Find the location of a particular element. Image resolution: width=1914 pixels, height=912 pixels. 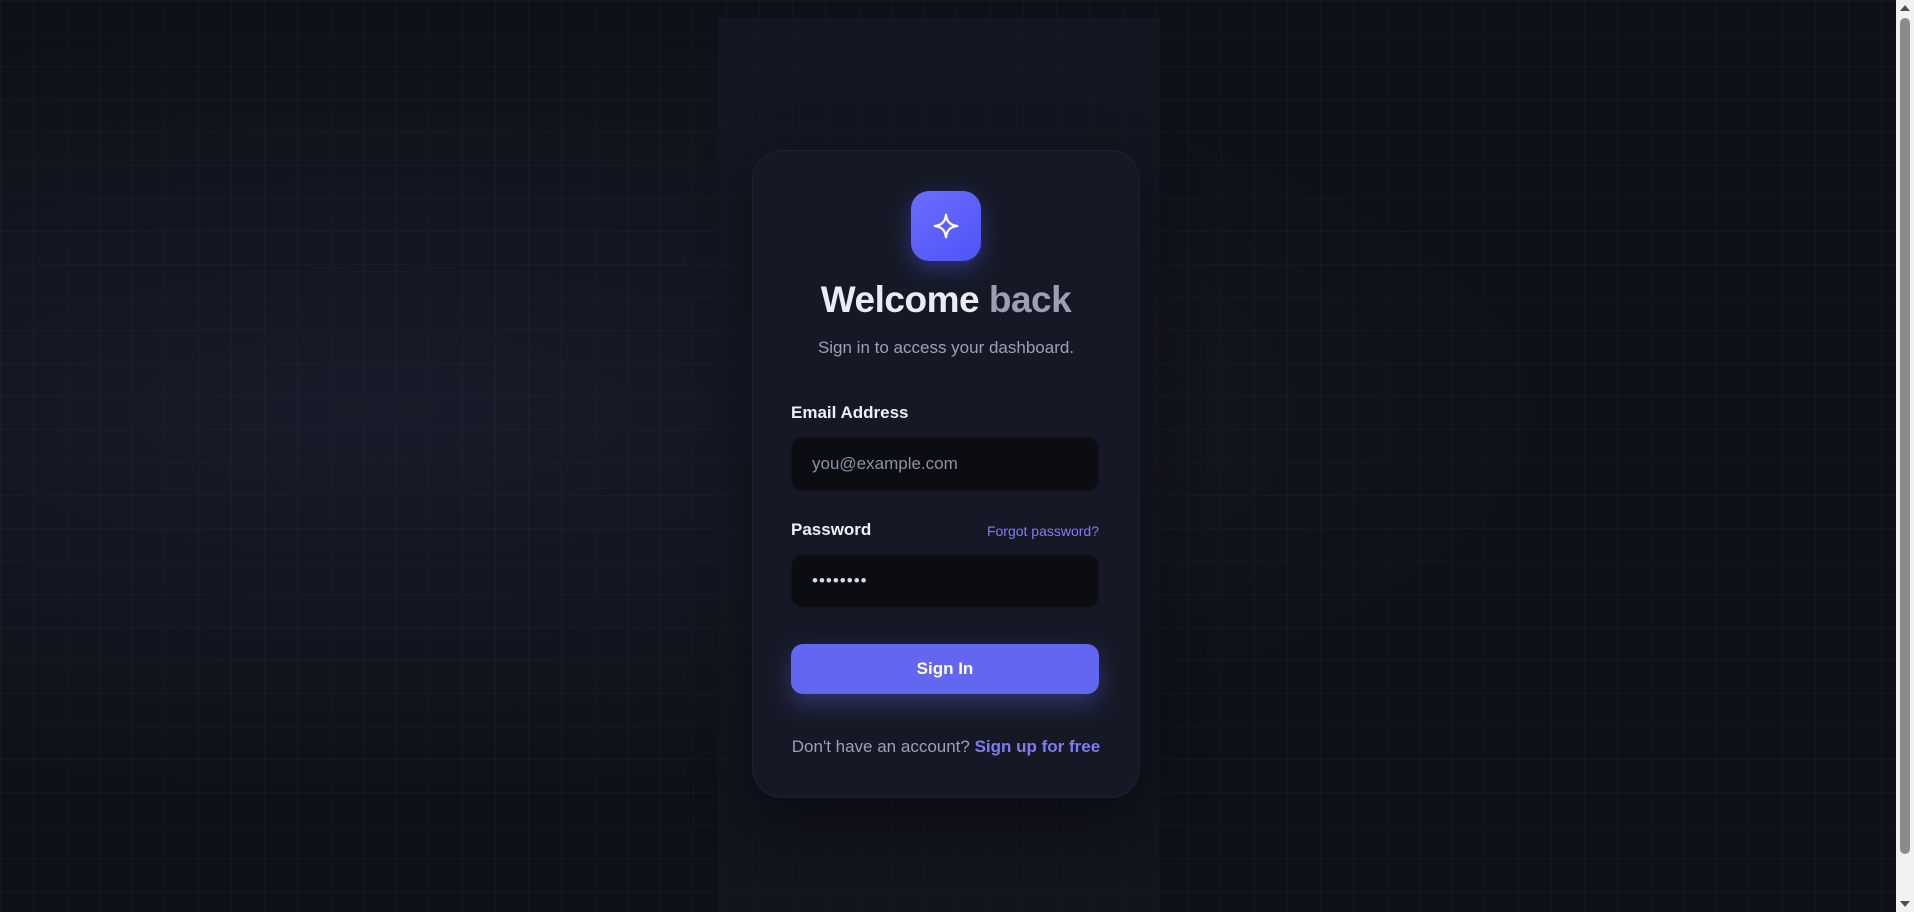

email-field is located at coordinates (945, 464).